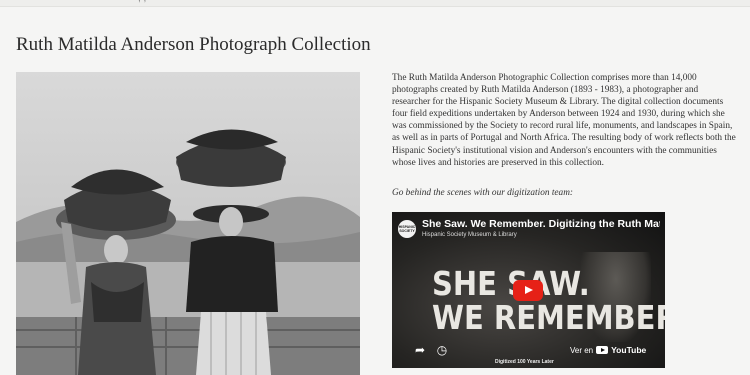  Describe the element at coordinates (142, 2) in the screenshot. I see `top-nav-fragment: , ,` at that location.